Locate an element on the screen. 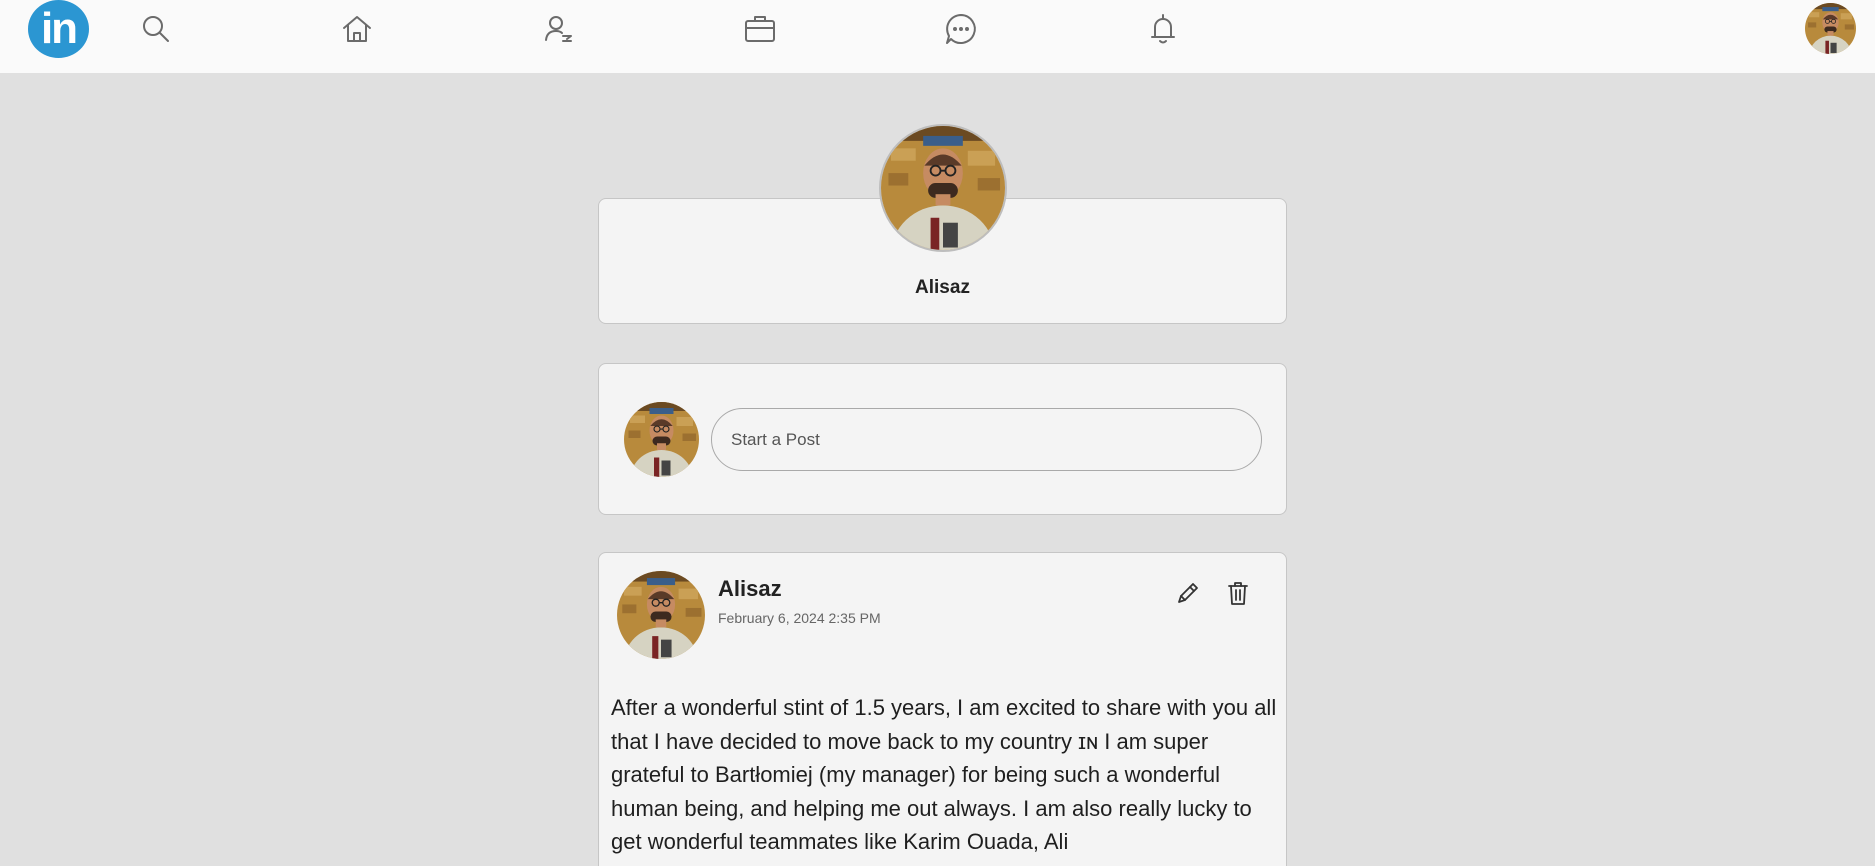 Image resolution: width=1875 pixels, height=866 pixels. search-icon is located at coordinates (156, 29).